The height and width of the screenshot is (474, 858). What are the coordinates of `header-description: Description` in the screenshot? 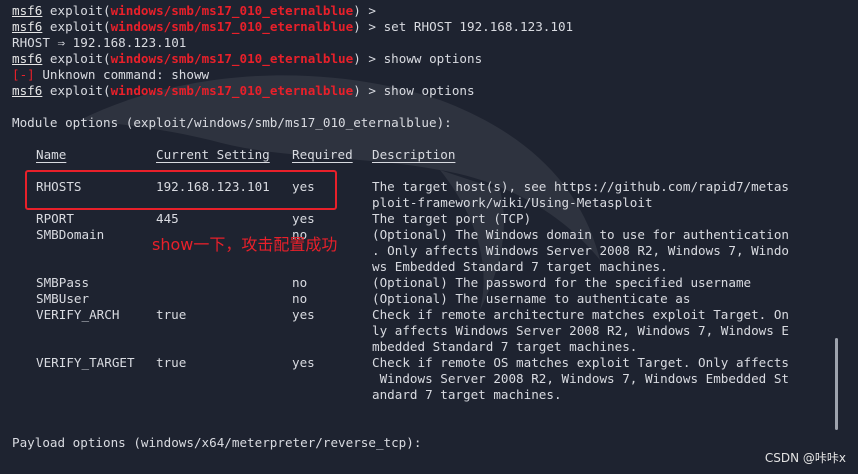 It's located at (414, 154).